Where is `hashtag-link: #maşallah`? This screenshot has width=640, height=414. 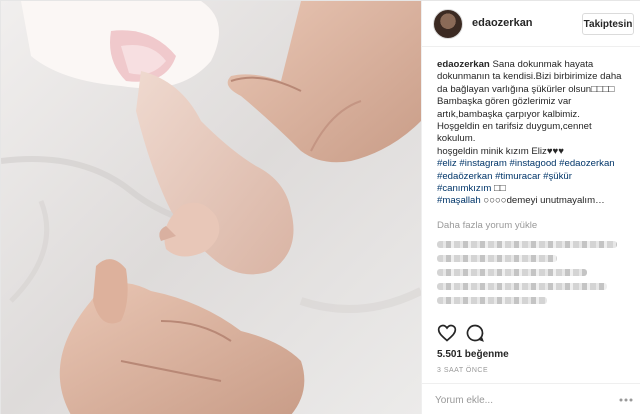
hashtag-link: #maşallah is located at coordinates (459, 200).